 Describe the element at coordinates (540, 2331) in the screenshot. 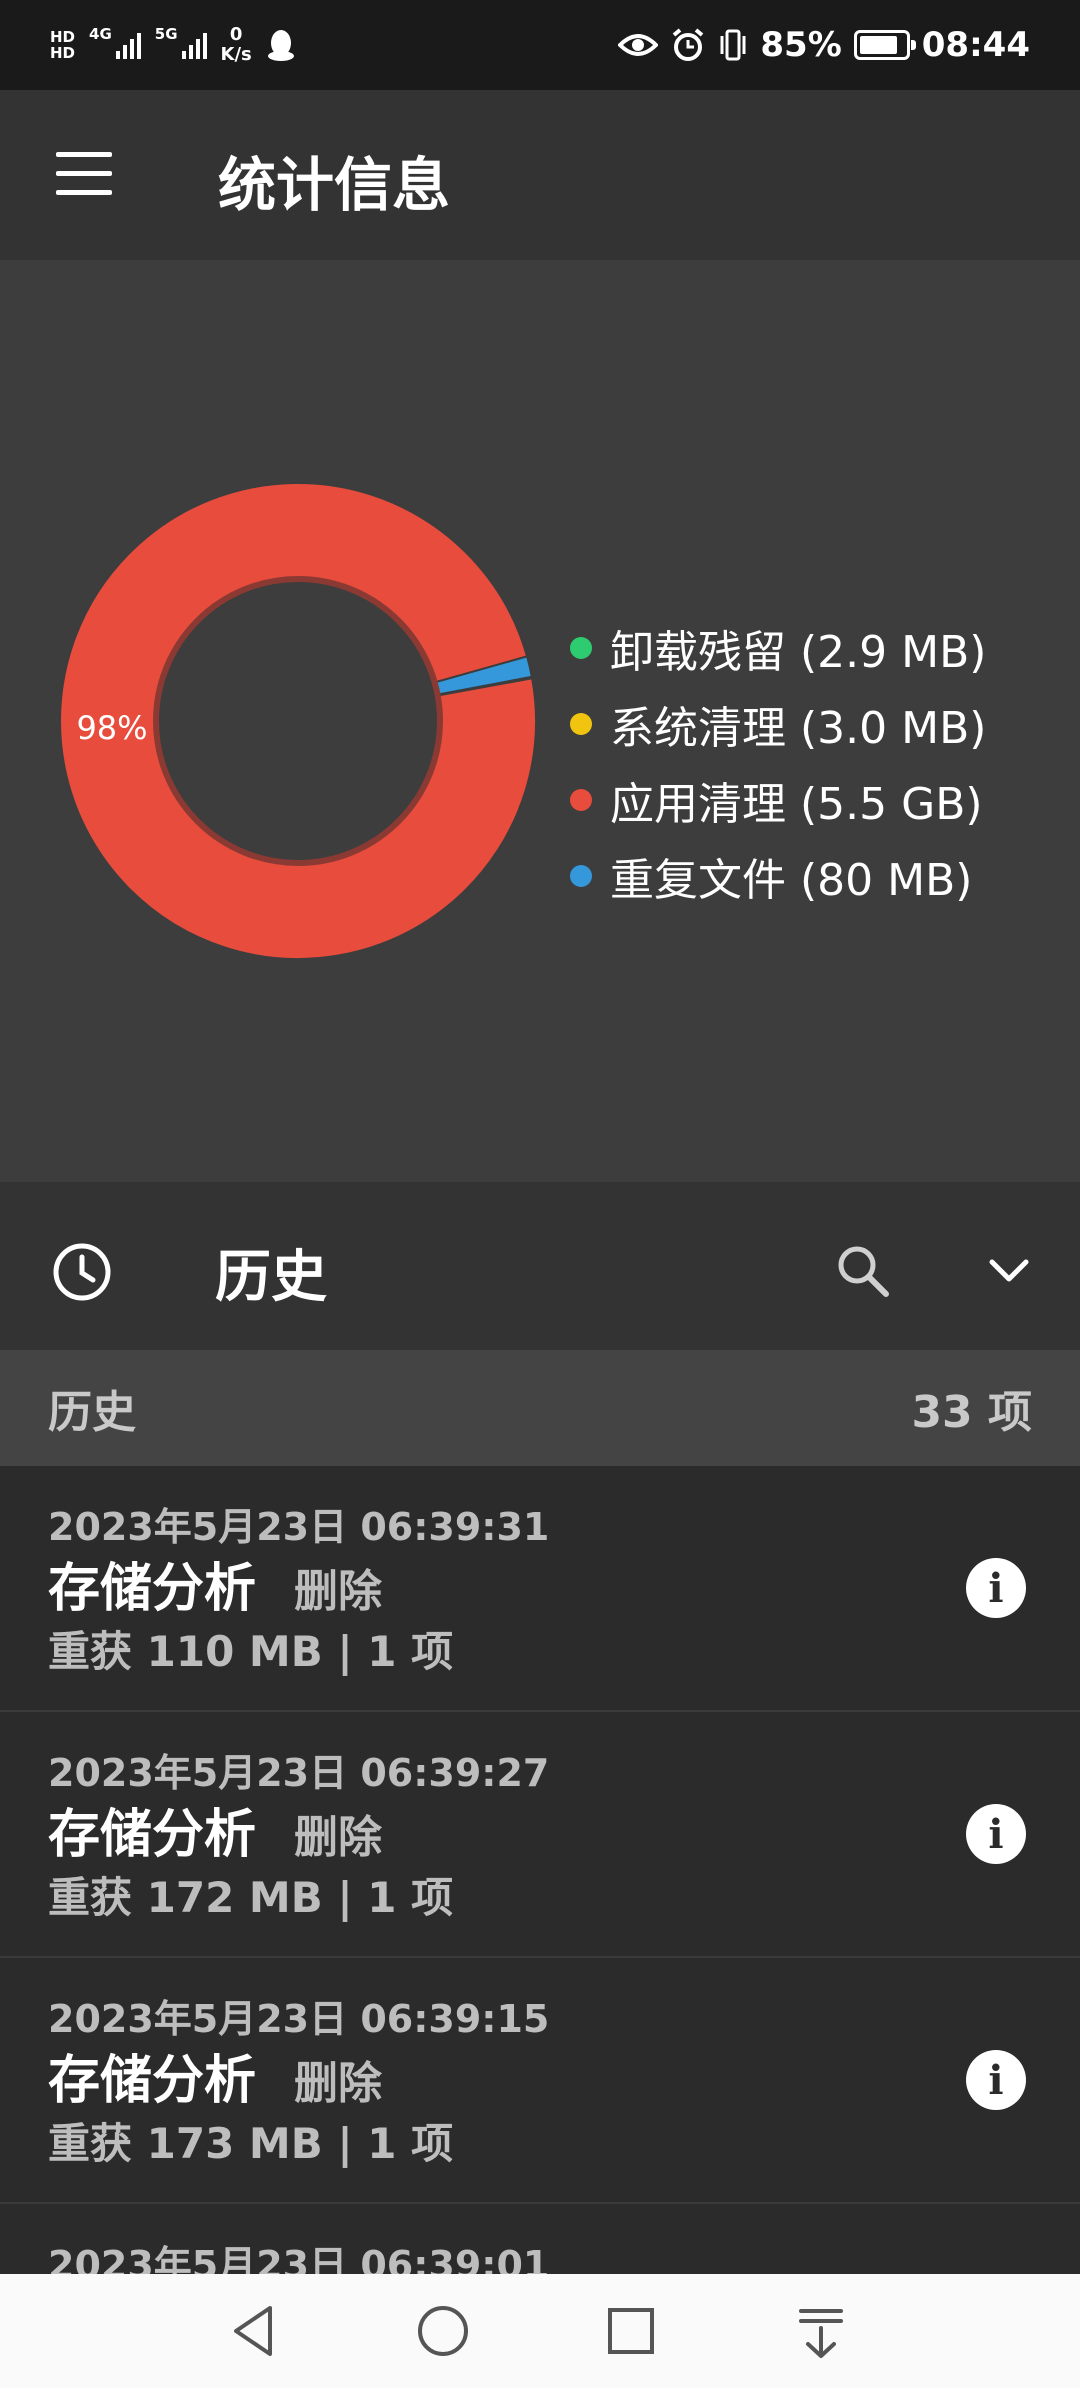

I see `system-nav-bar` at that location.